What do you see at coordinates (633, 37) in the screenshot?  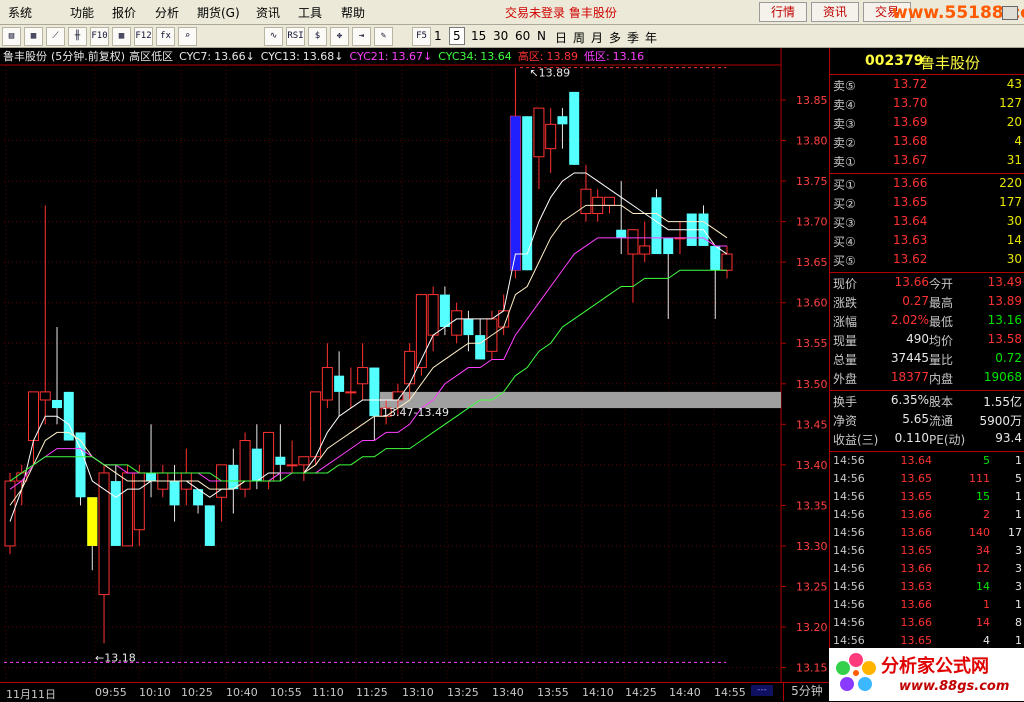 I see `period-季-button: 季` at bounding box center [633, 37].